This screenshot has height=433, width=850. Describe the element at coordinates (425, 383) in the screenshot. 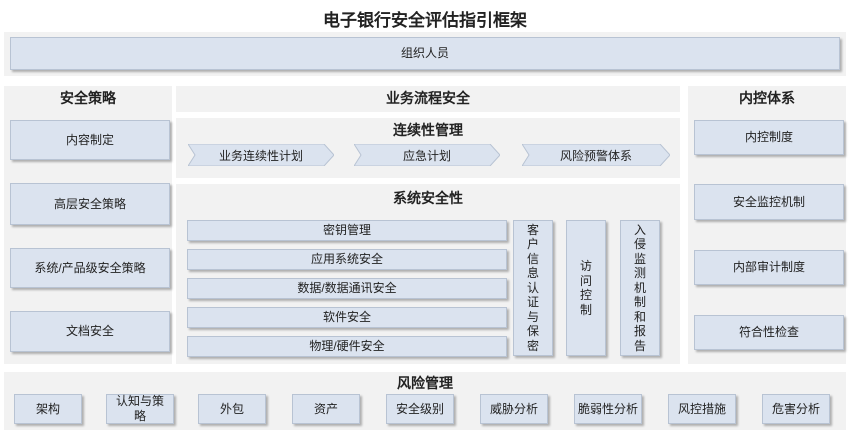

I see `bottom-section-title: 风险管理` at that location.